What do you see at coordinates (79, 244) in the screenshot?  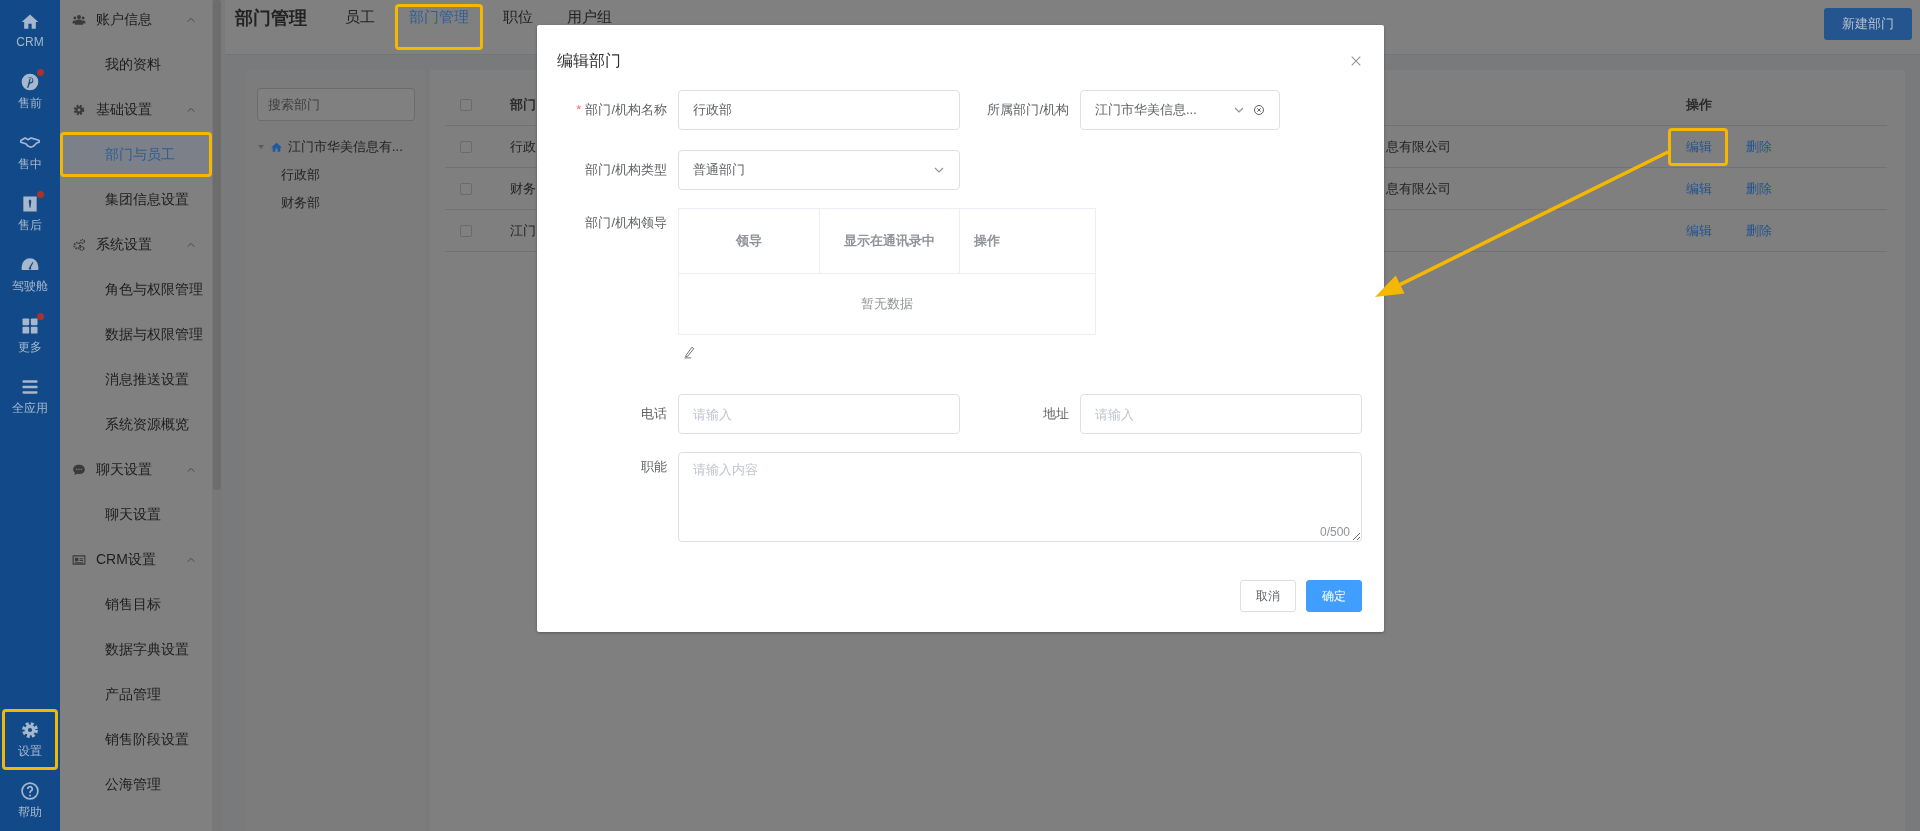 I see `gears-icon` at bounding box center [79, 244].